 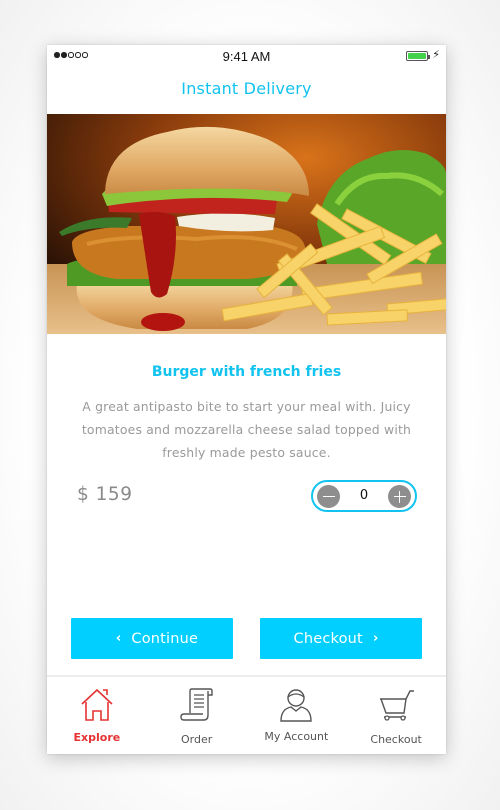 I want to click on checkout-button: Checkout ›, so click(x=341, y=638).